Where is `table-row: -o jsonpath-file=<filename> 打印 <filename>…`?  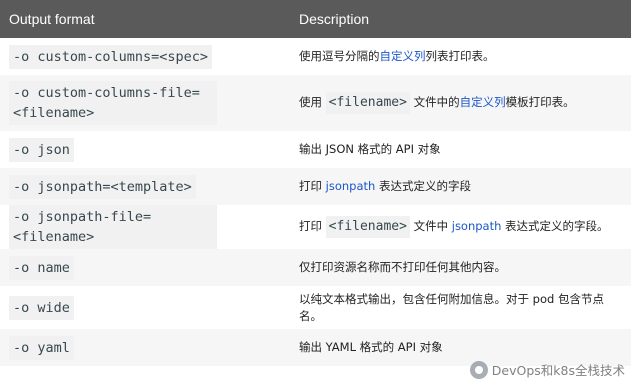
table-row: -o jsonpath-file=<filename> 打印 <filename>… is located at coordinates (315, 227).